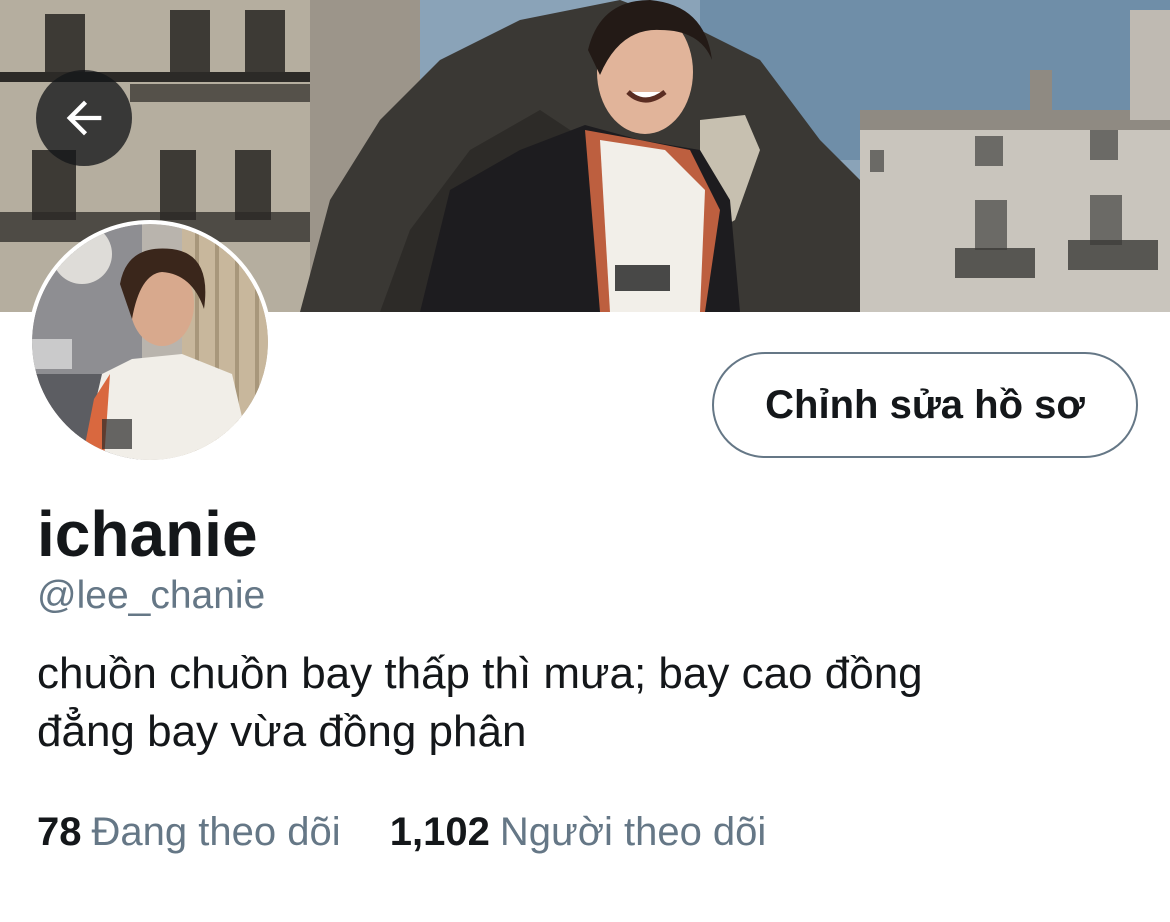 The width and height of the screenshot is (1170, 922). I want to click on avatar-image, so click(150, 342).